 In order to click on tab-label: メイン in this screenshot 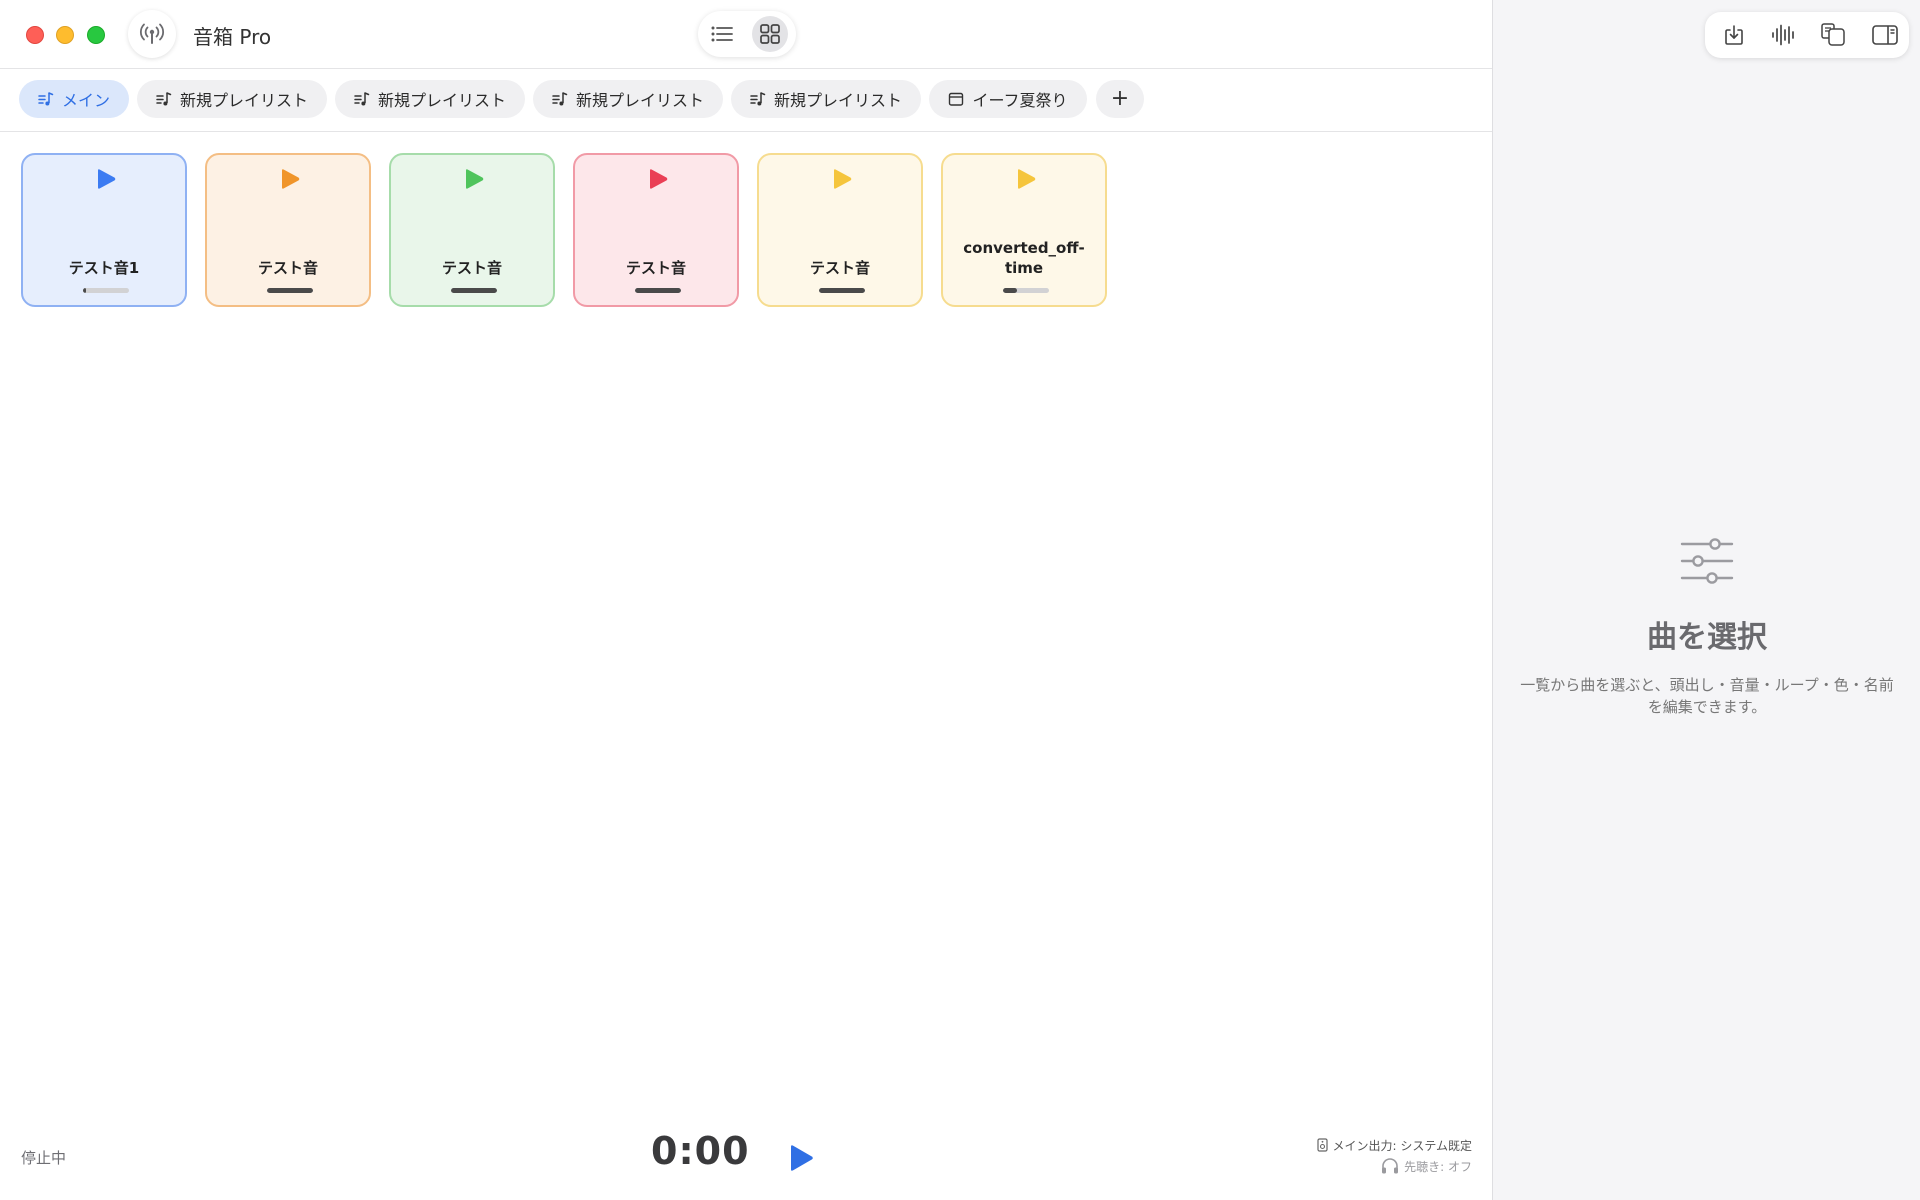, I will do `click(85, 100)`.